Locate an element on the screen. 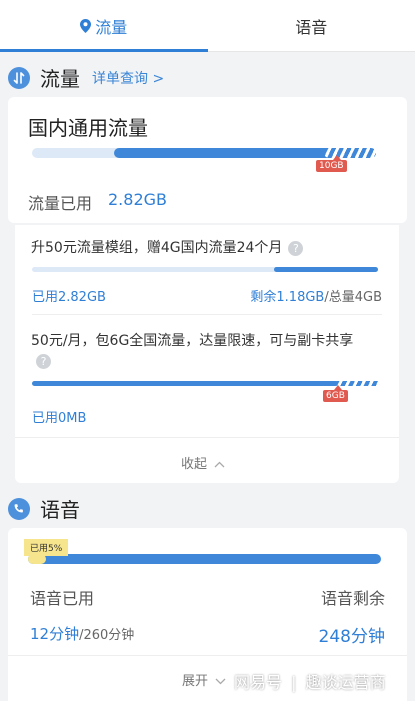  watermark: 网易号 | 趣谈运营商 is located at coordinates (310, 681).